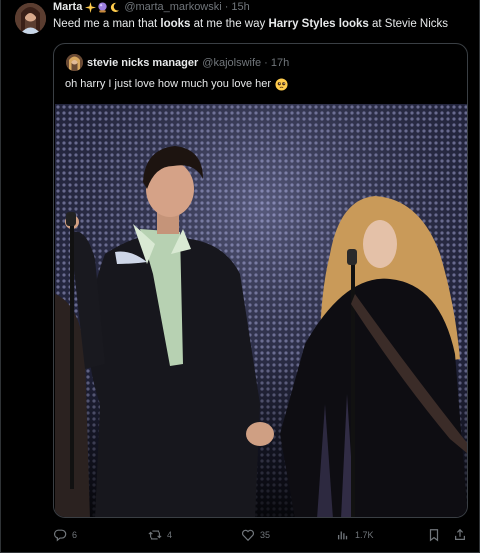  What do you see at coordinates (74, 62) in the screenshot?
I see `quoted-author-avatar` at bounding box center [74, 62].